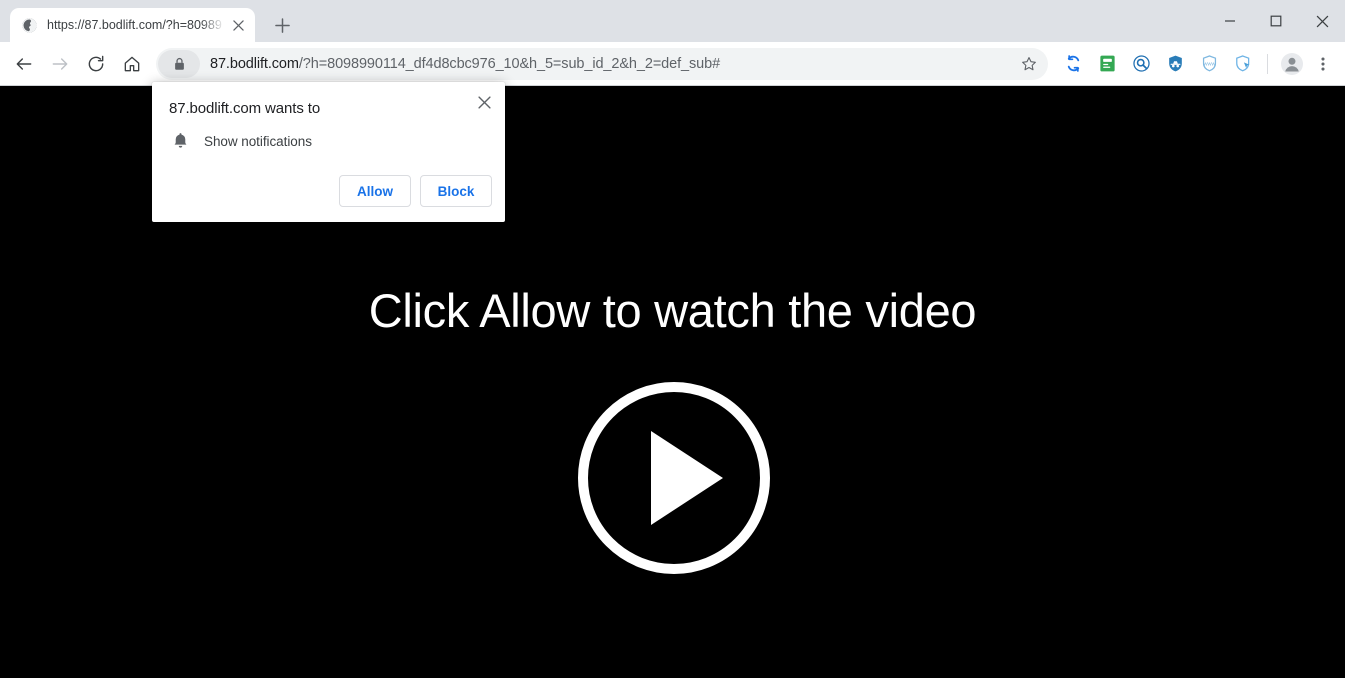 The height and width of the screenshot is (678, 1345). What do you see at coordinates (1141, 64) in the screenshot?
I see `magnifier-extension-icon` at bounding box center [1141, 64].